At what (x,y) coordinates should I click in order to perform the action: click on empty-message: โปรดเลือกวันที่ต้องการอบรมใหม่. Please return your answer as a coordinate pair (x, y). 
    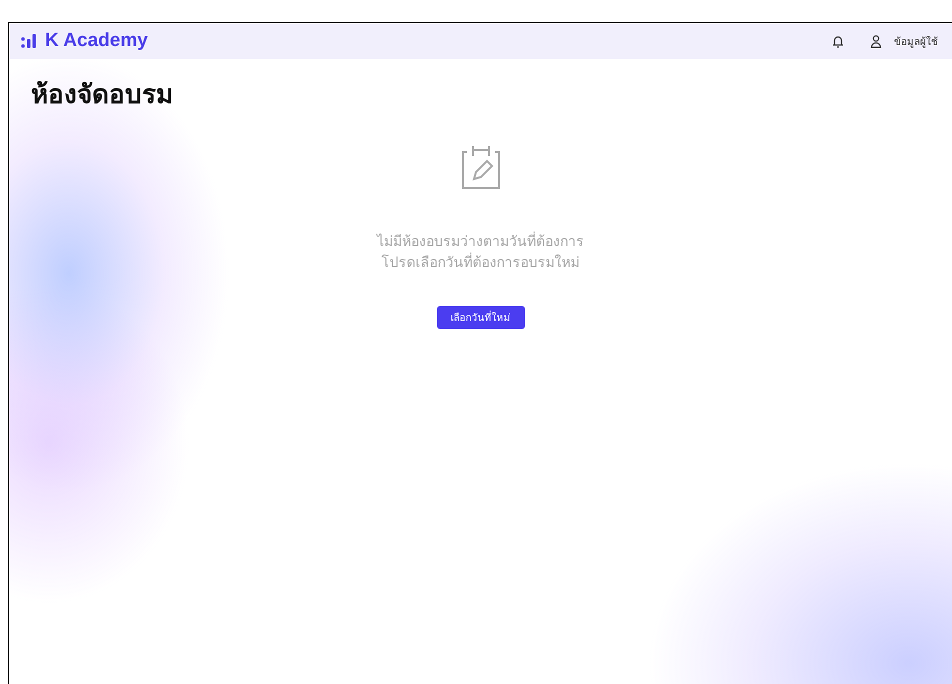
    Looking at the image, I should click on (481, 263).